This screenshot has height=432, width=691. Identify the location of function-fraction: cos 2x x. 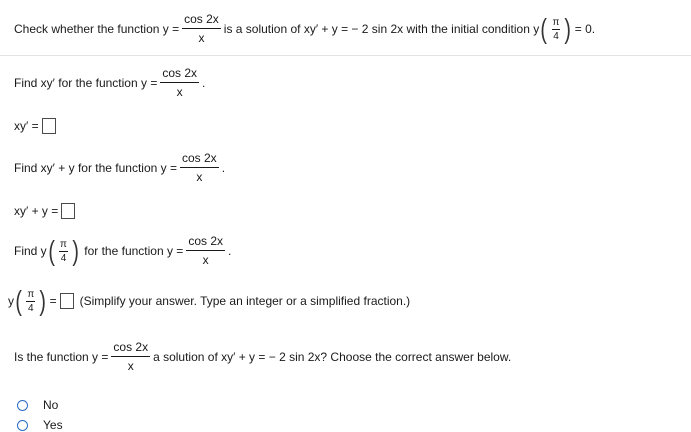
(201, 29).